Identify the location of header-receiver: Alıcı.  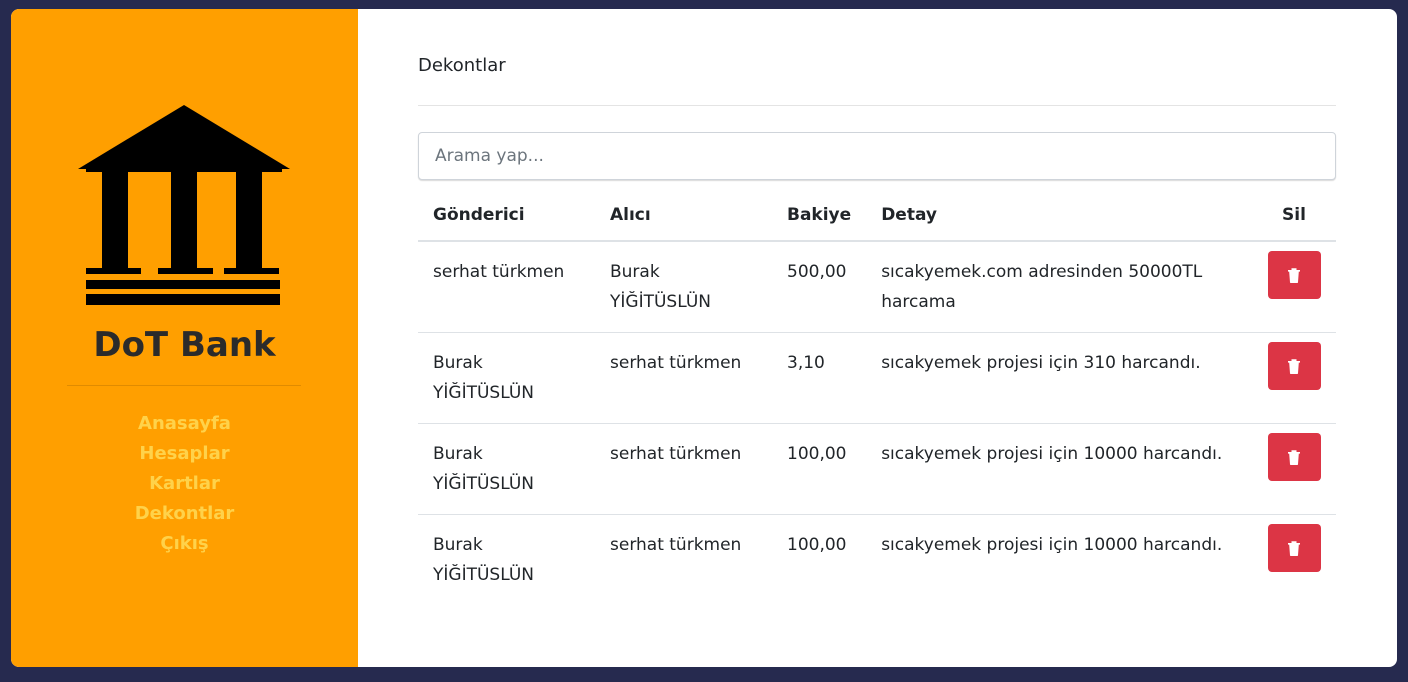
(683, 215).